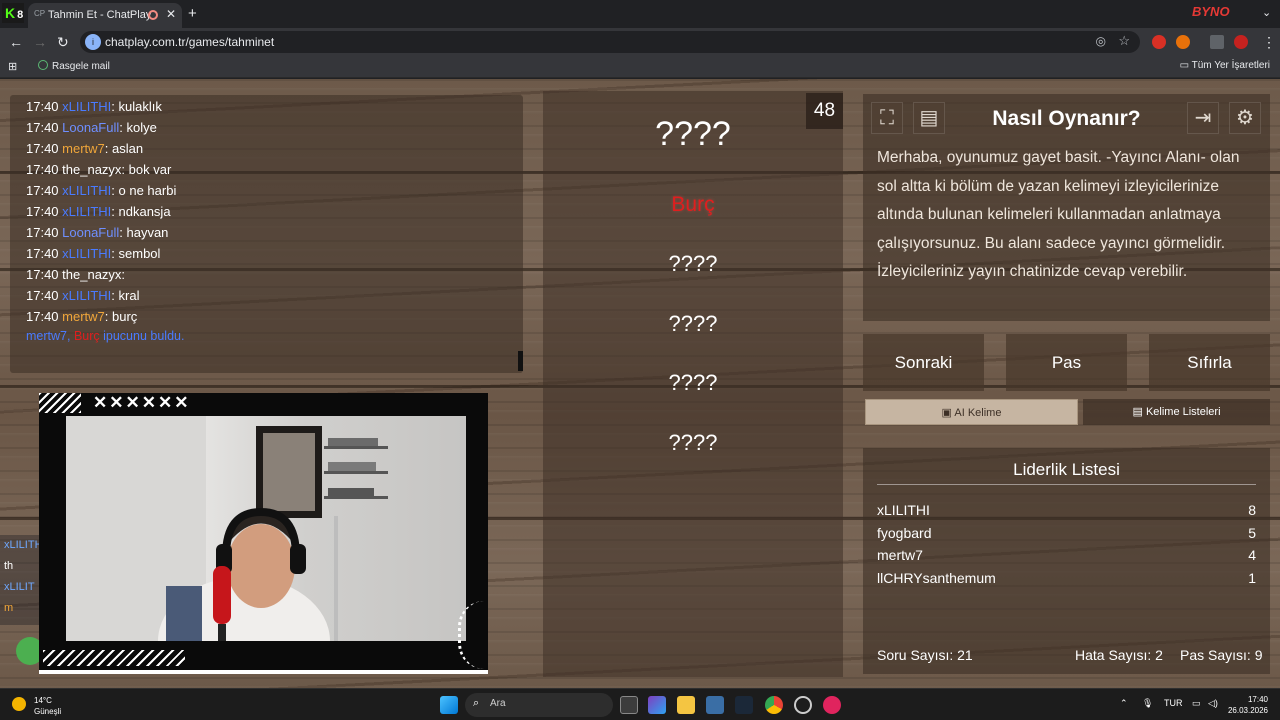 The image size is (1280, 720). Describe the element at coordinates (923, 362) in the screenshot. I see `next-button: Sonraki` at that location.